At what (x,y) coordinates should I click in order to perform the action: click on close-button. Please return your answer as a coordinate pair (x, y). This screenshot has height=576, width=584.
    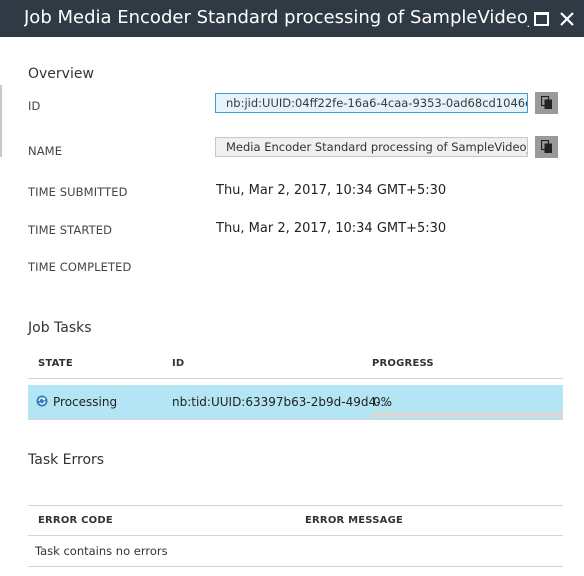
    Looking at the image, I should click on (567, 19).